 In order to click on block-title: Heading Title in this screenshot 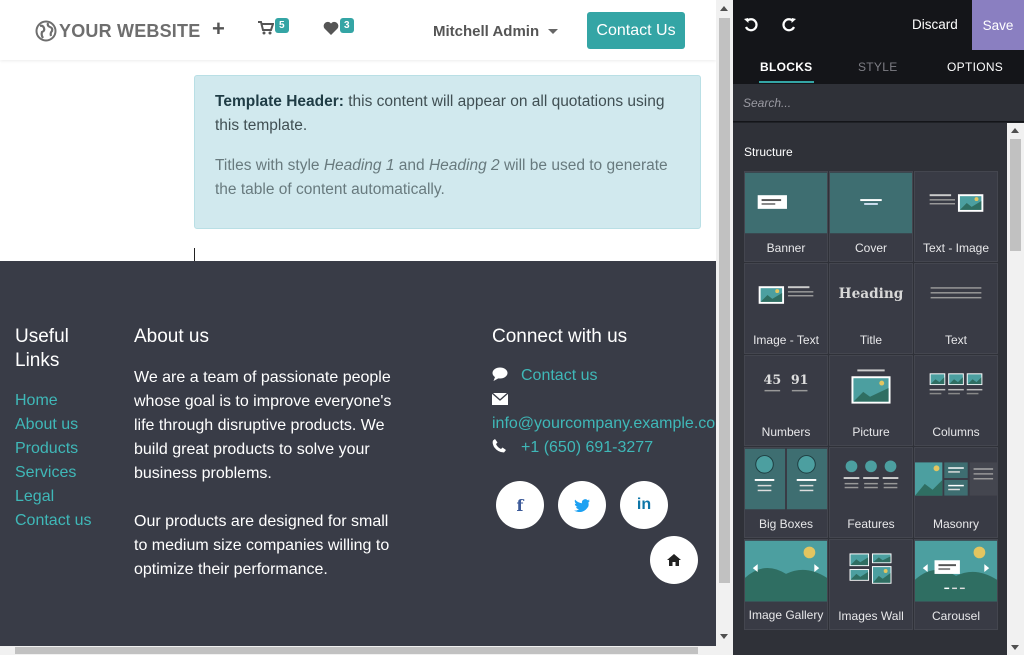, I will do `click(871, 308)`.